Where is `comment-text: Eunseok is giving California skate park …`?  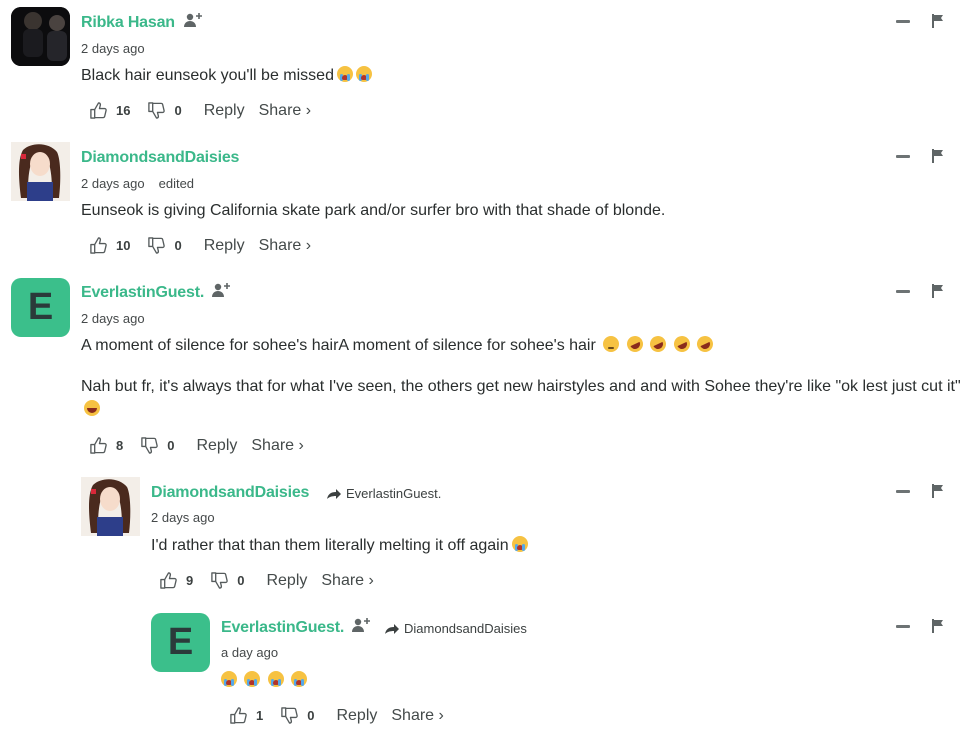 comment-text: Eunseok is giving California skate park … is located at coordinates (373, 210).